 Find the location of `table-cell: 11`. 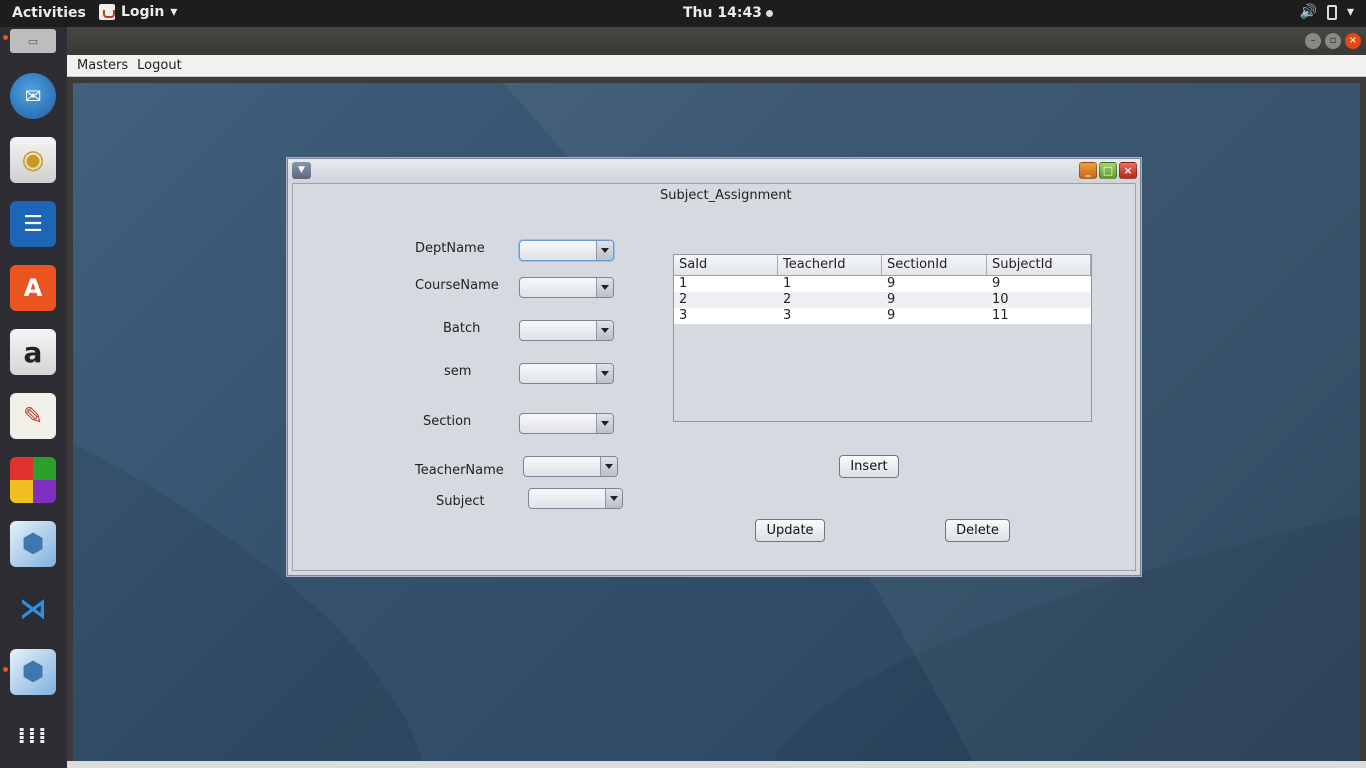

table-cell: 11 is located at coordinates (1000, 315).